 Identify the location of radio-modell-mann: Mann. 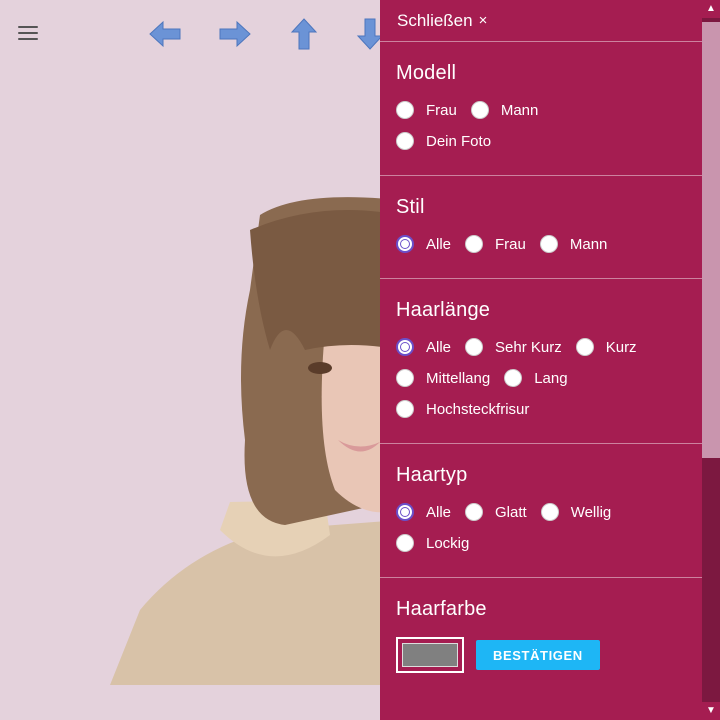
(504, 110).